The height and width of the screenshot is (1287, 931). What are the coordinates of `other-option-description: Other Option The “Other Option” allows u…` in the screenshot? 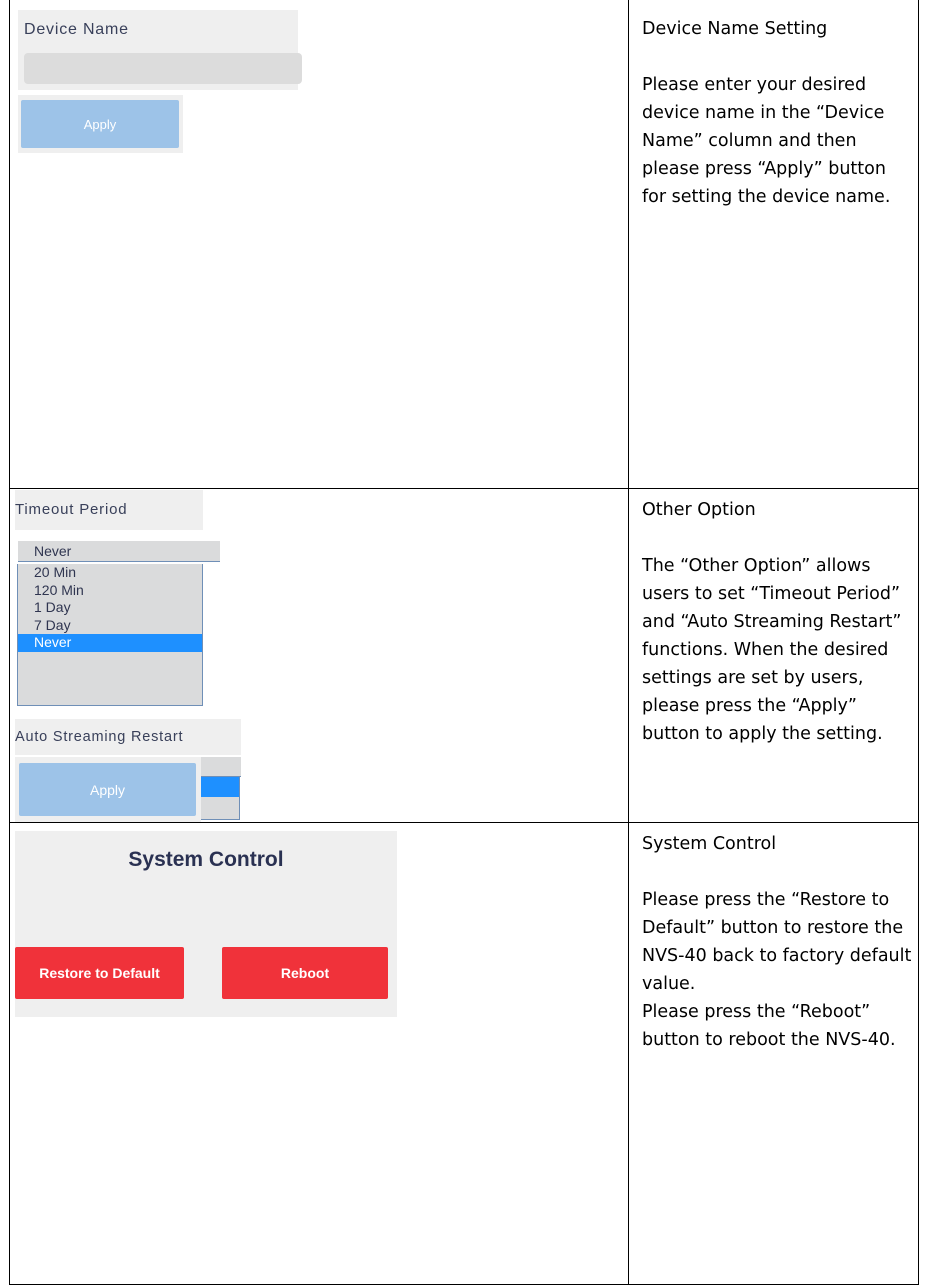 It's located at (777, 622).